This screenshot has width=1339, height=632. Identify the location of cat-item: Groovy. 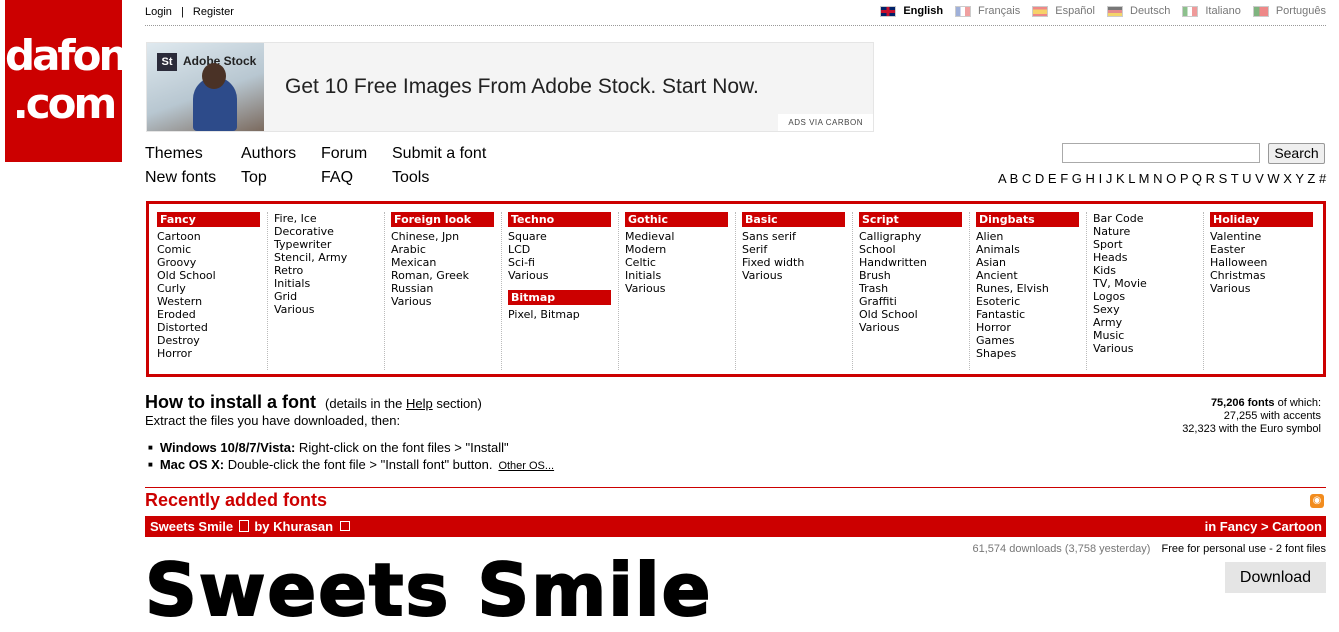
(212, 262).